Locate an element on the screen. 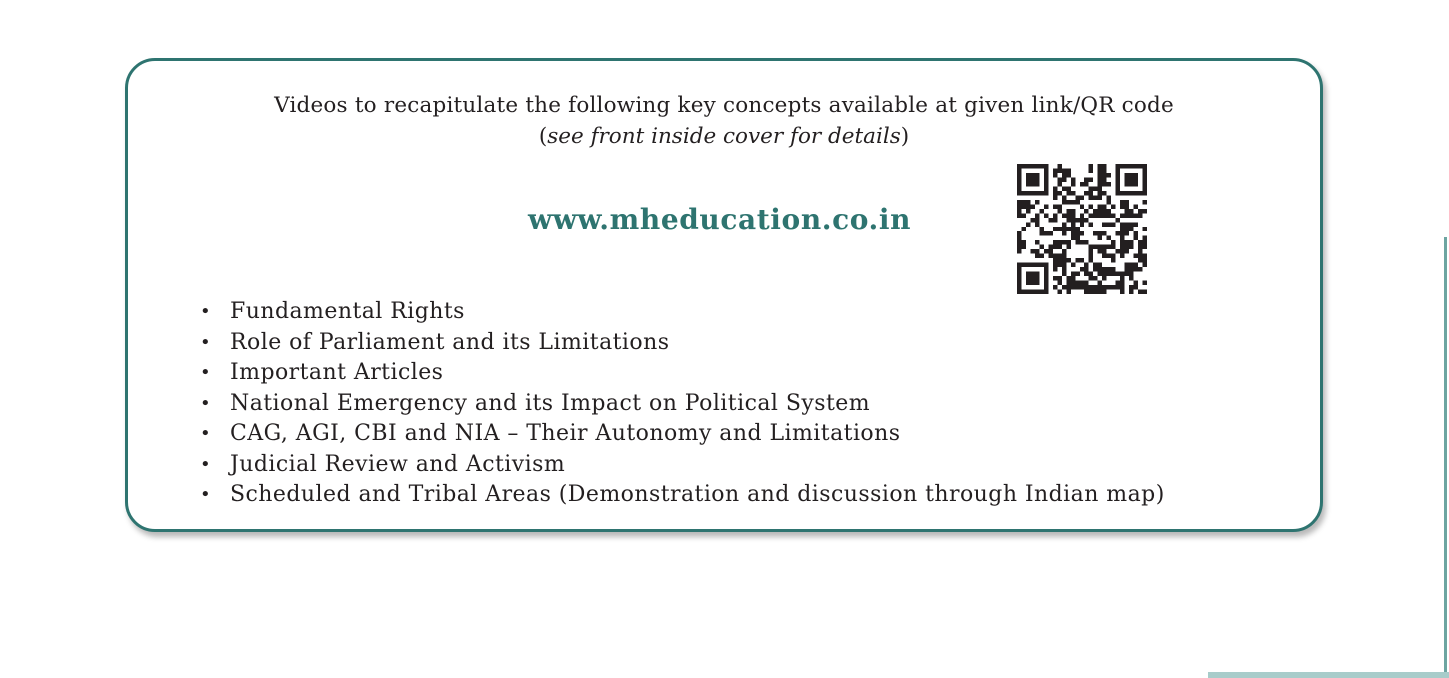 Image resolution: width=1449 pixels, height=678 pixels. qr-code-icon is located at coordinates (1082, 229).